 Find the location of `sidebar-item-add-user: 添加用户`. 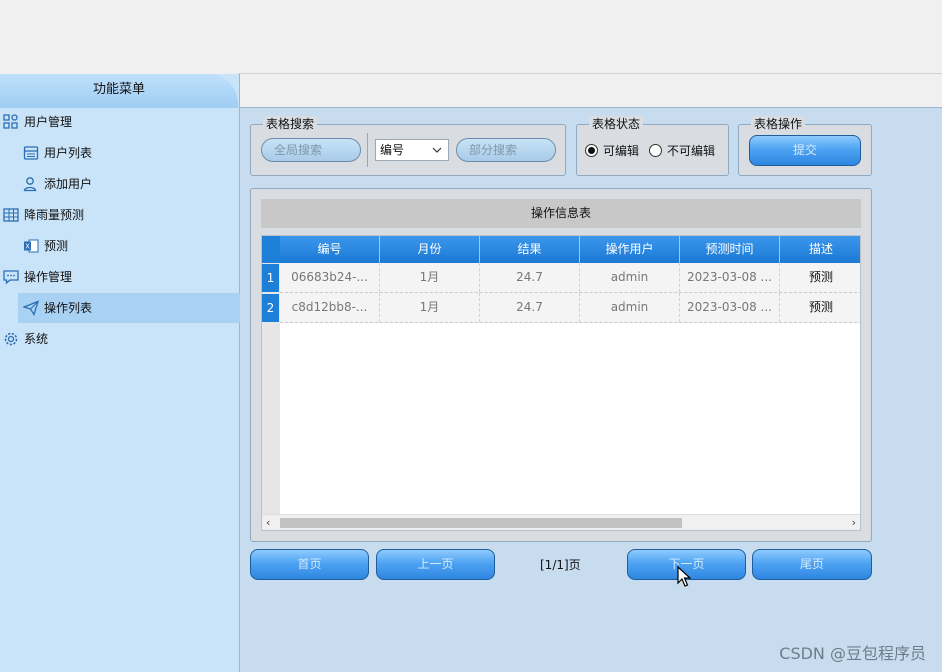

sidebar-item-add-user: 添加用户 is located at coordinates (130, 184).